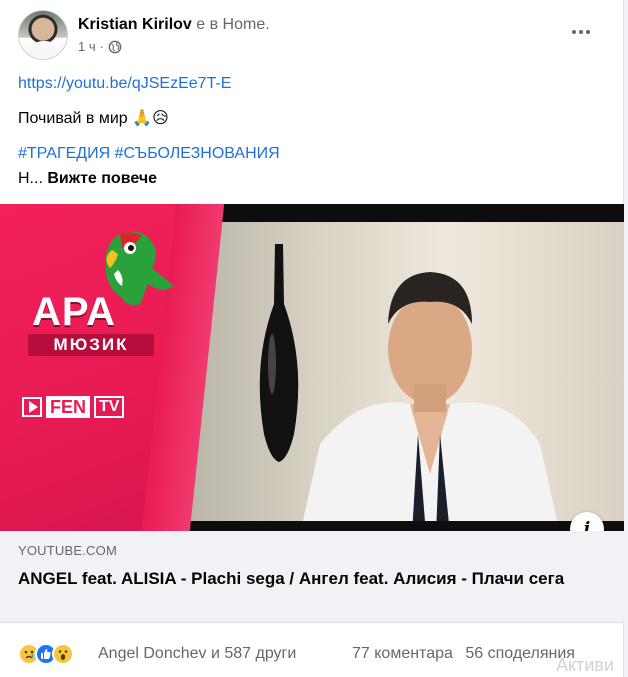  I want to click on video-letterbox-bottom, so click(392, 526).